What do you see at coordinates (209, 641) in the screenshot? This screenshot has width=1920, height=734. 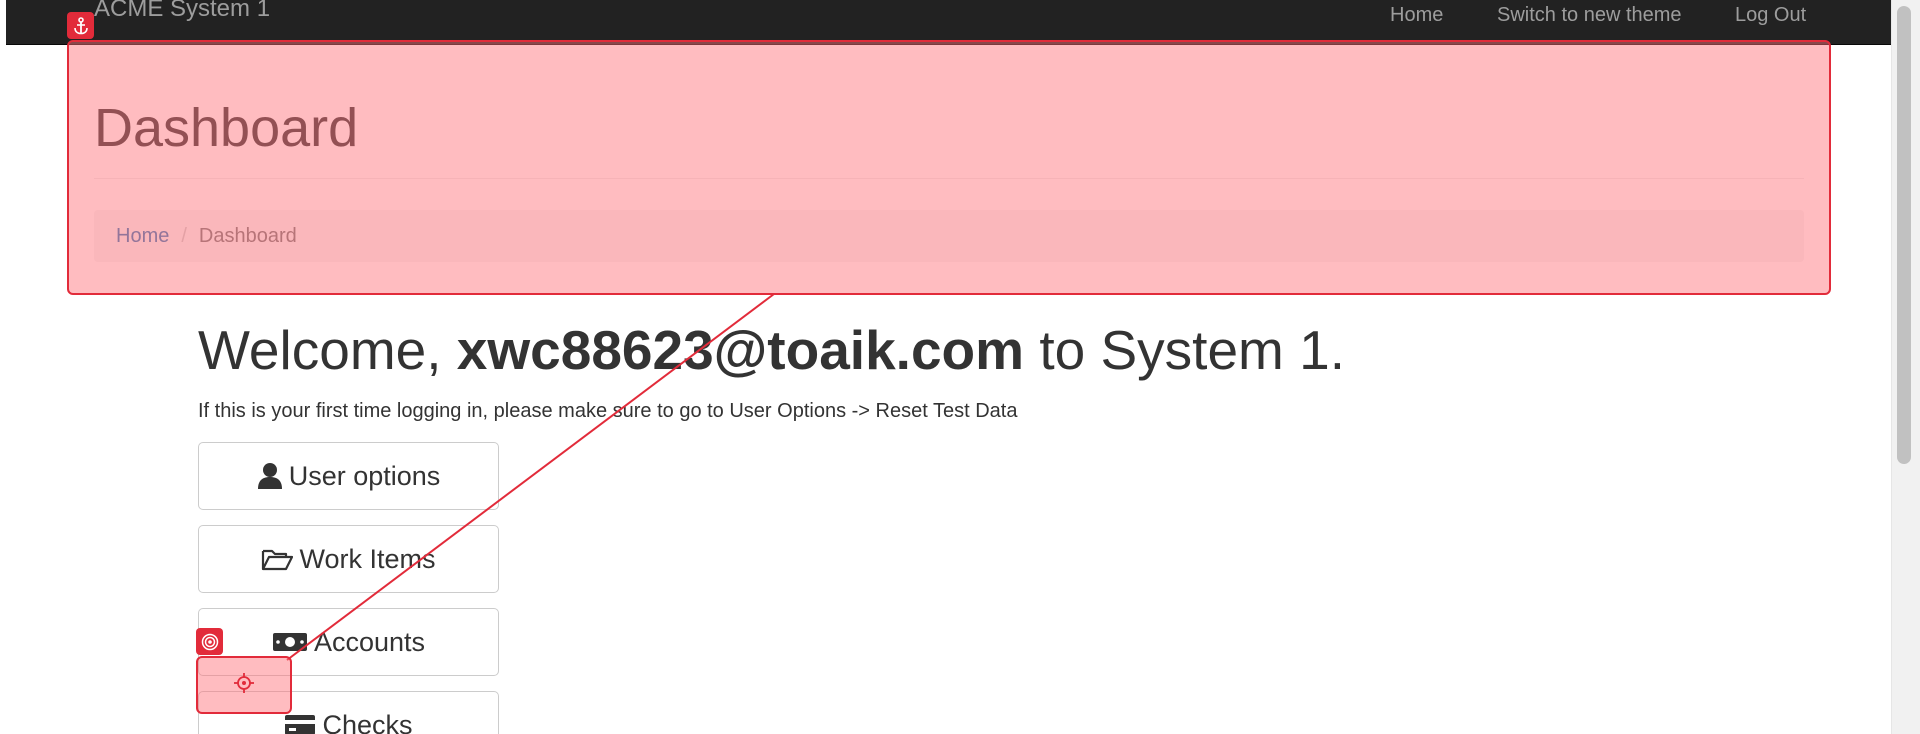 I see `target-icon` at bounding box center [209, 641].